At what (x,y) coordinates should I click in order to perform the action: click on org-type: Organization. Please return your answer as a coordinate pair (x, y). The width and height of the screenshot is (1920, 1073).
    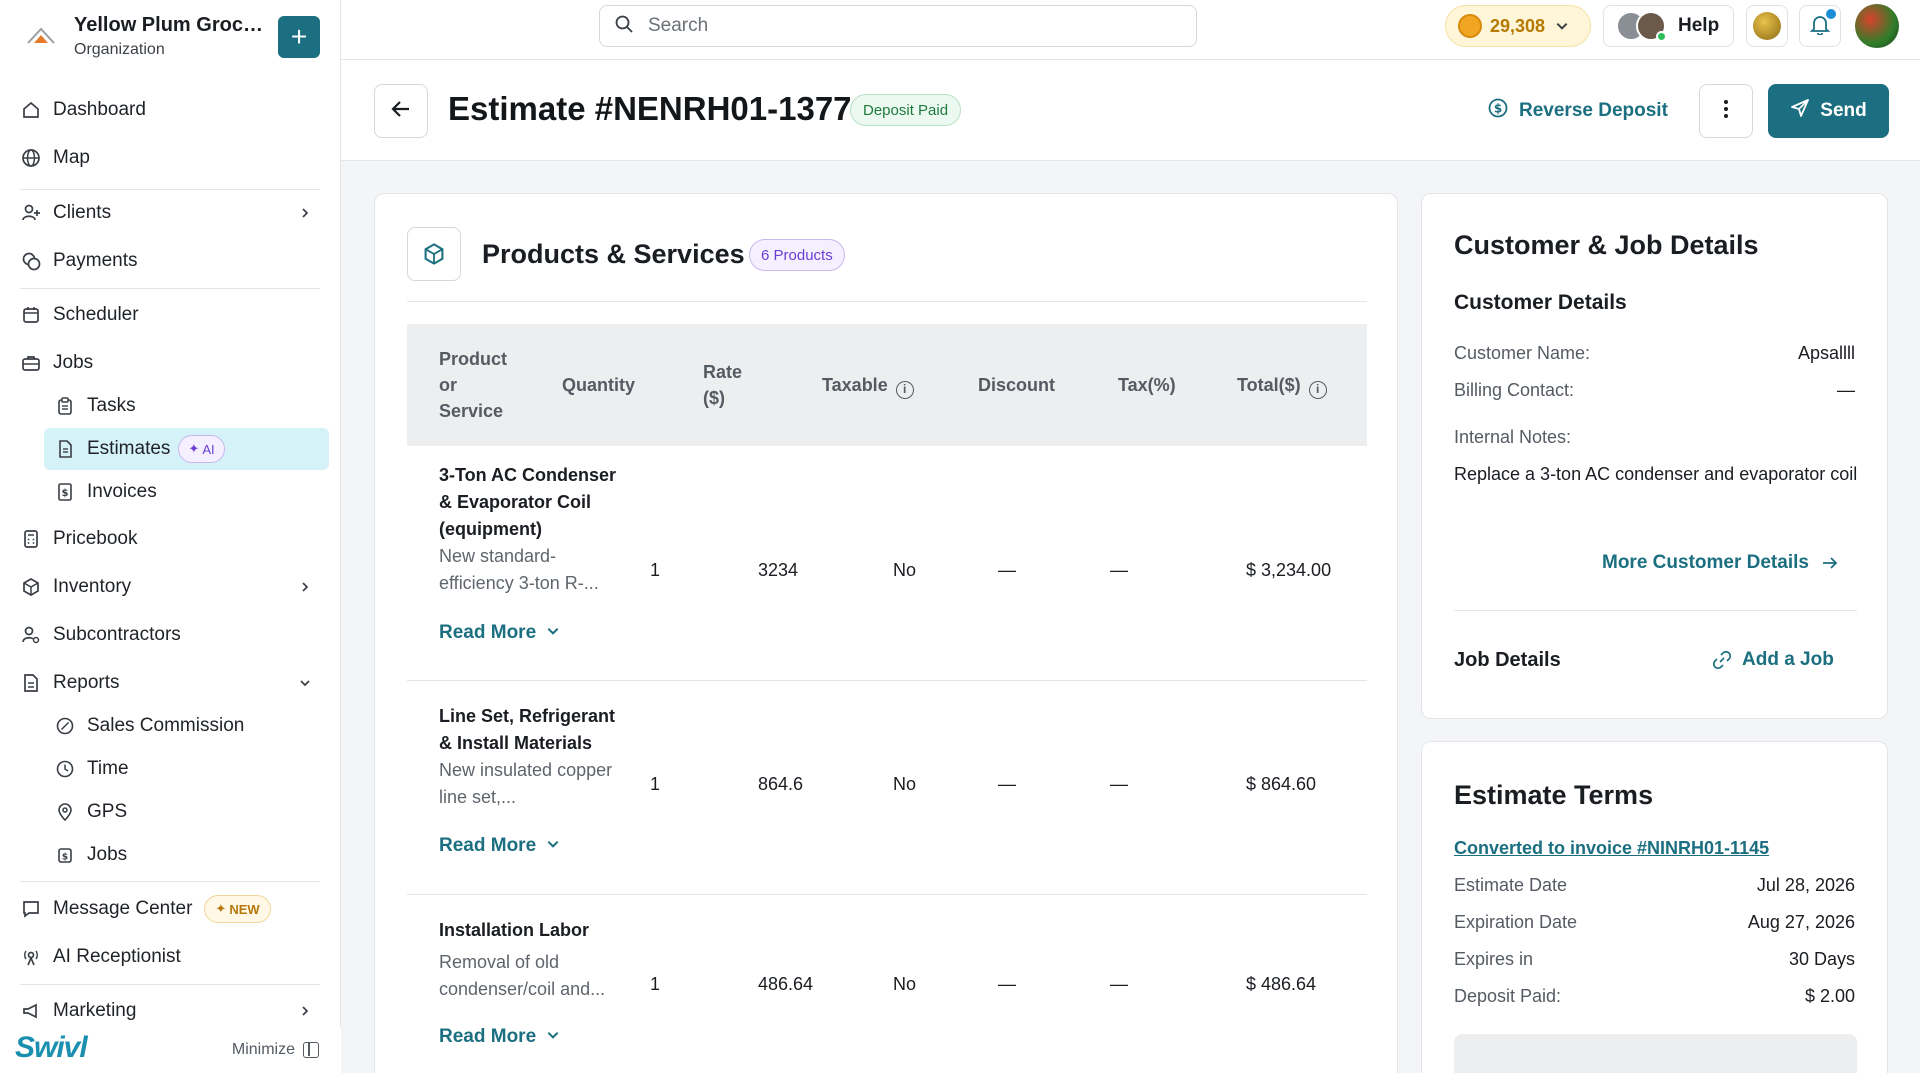
    Looking at the image, I should click on (119, 49).